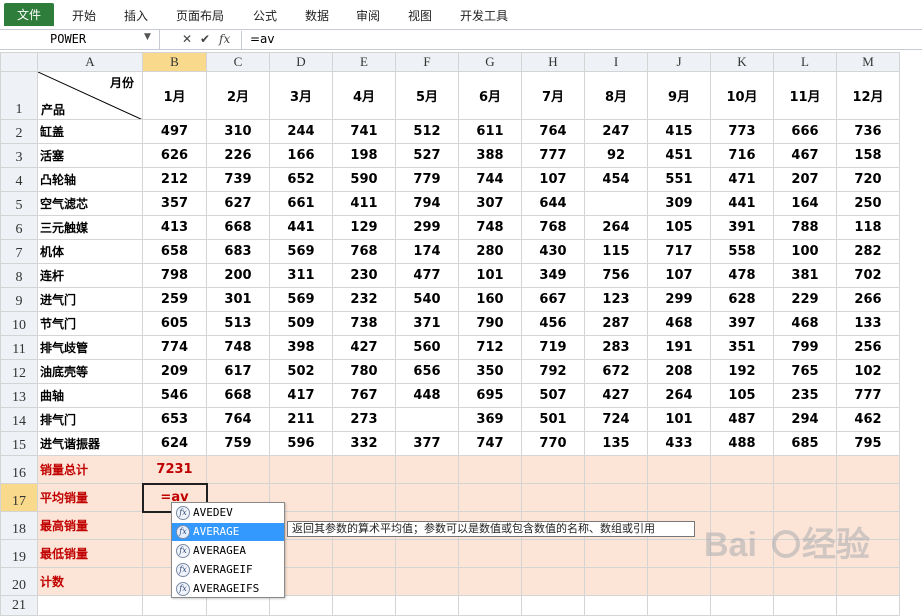 This screenshot has height=616, width=922. I want to click on value-cell: 748, so click(490, 227).